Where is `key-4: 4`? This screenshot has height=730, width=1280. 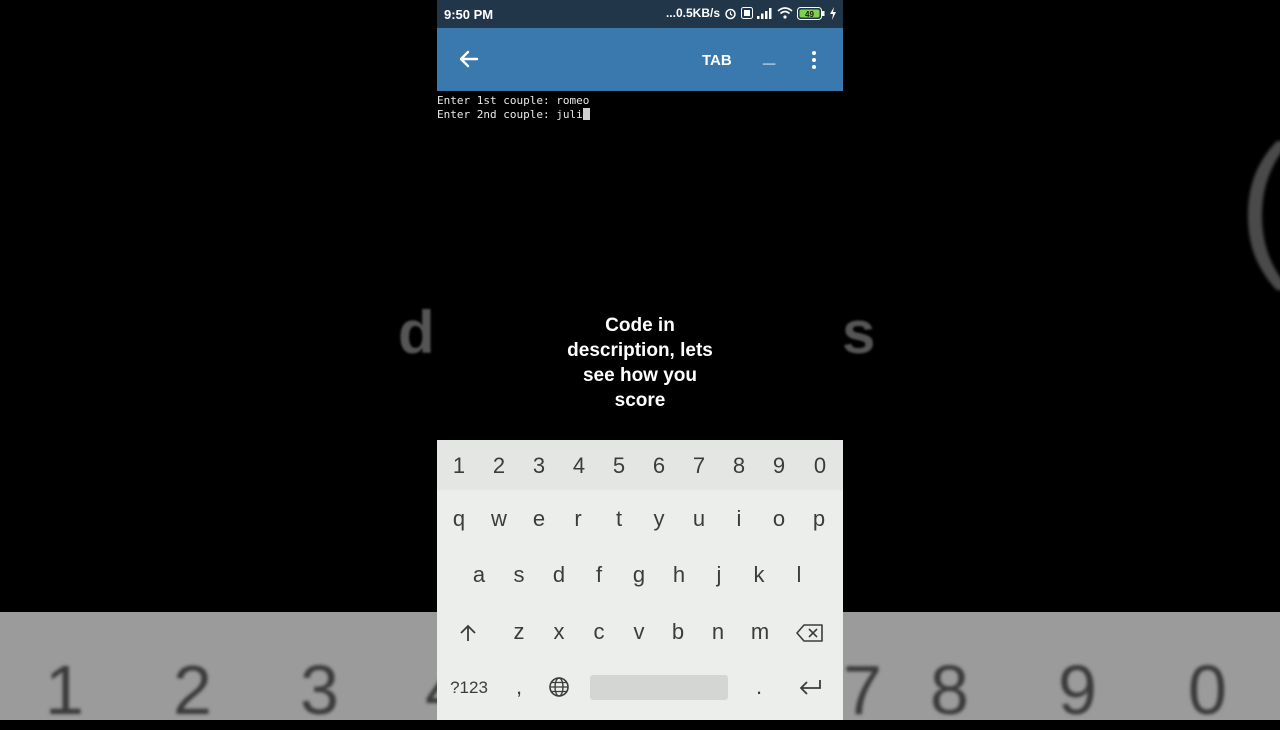 key-4: 4 is located at coordinates (579, 466).